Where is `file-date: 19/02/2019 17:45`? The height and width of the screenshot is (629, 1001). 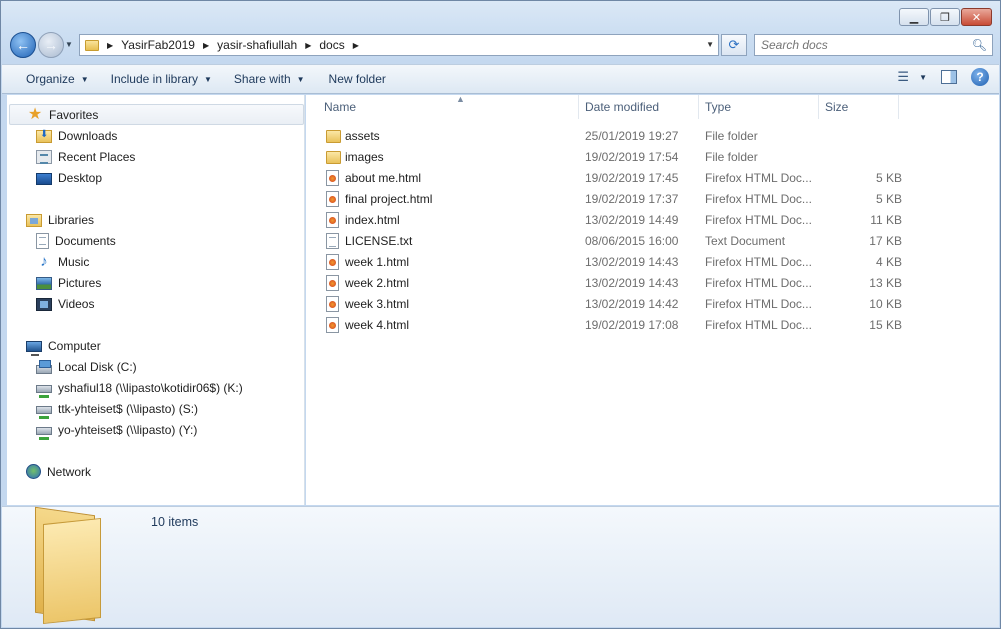 file-date: 19/02/2019 17:45 is located at coordinates (632, 178).